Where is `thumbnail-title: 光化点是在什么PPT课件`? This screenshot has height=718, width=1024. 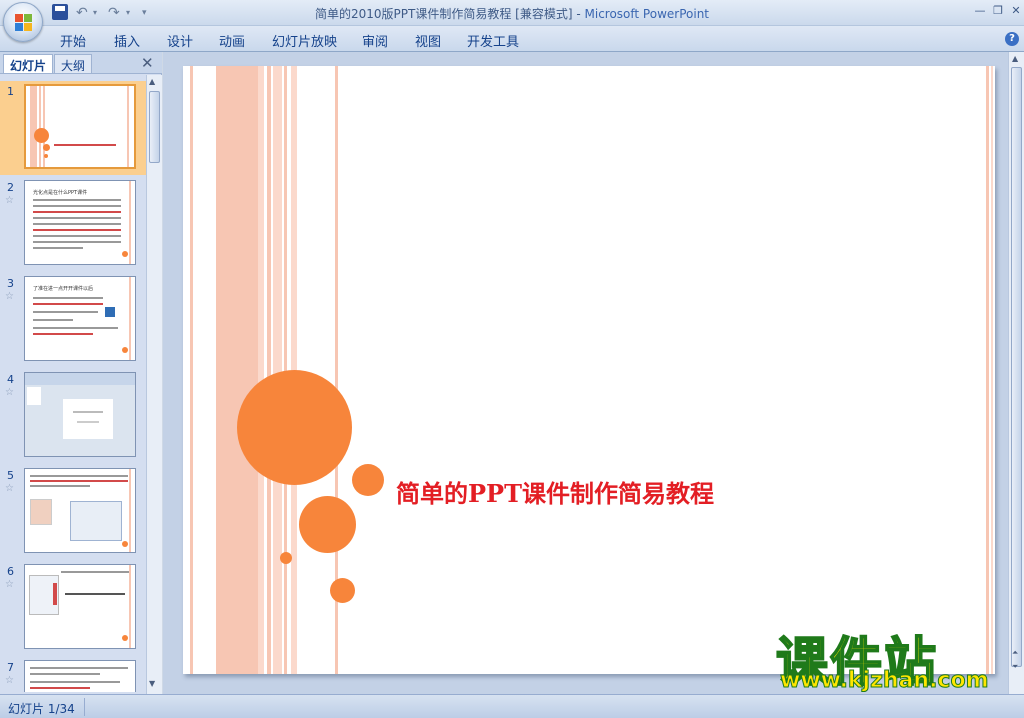 thumbnail-title: 光化点是在什么PPT课件 is located at coordinates (60, 193).